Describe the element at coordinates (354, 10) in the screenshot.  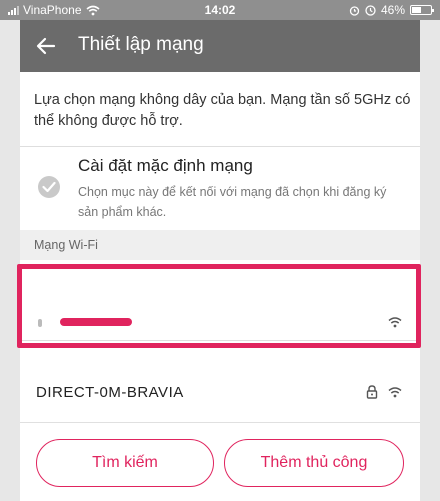
I see `alarm-icon` at that location.